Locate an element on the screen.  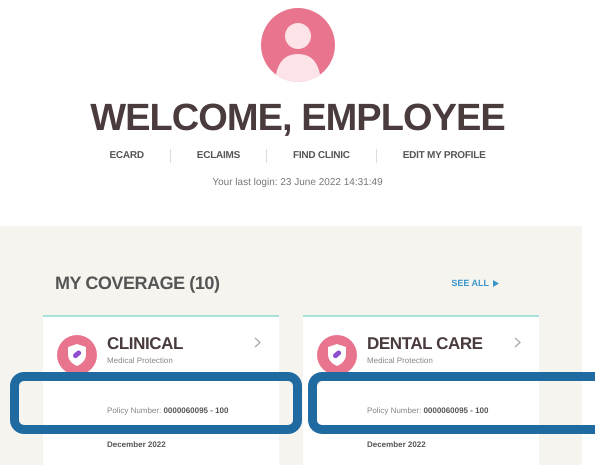
card-title: CLINICAL is located at coordinates (145, 344).